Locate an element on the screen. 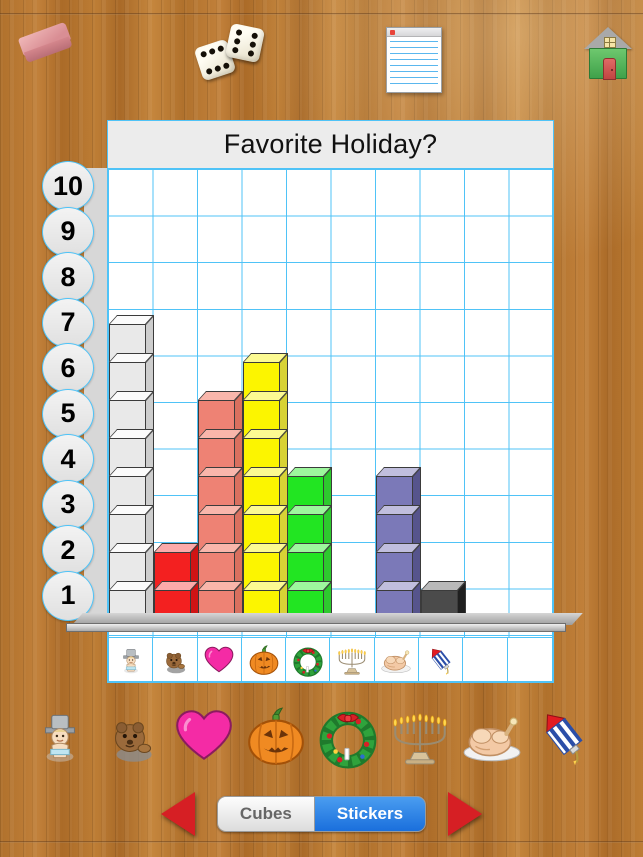 The width and height of the screenshot is (643, 857). bar-christmas is located at coordinates (310, 547).